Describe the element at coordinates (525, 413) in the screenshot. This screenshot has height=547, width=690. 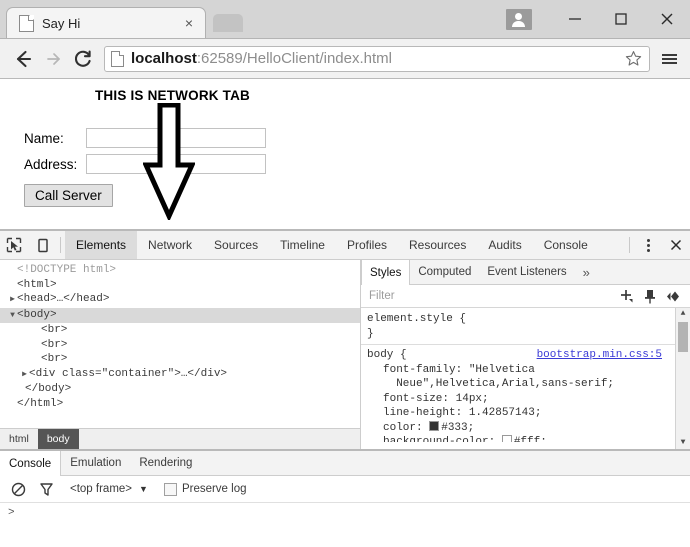
I see `css-declaration: line-height: 1.42857143;` at that location.